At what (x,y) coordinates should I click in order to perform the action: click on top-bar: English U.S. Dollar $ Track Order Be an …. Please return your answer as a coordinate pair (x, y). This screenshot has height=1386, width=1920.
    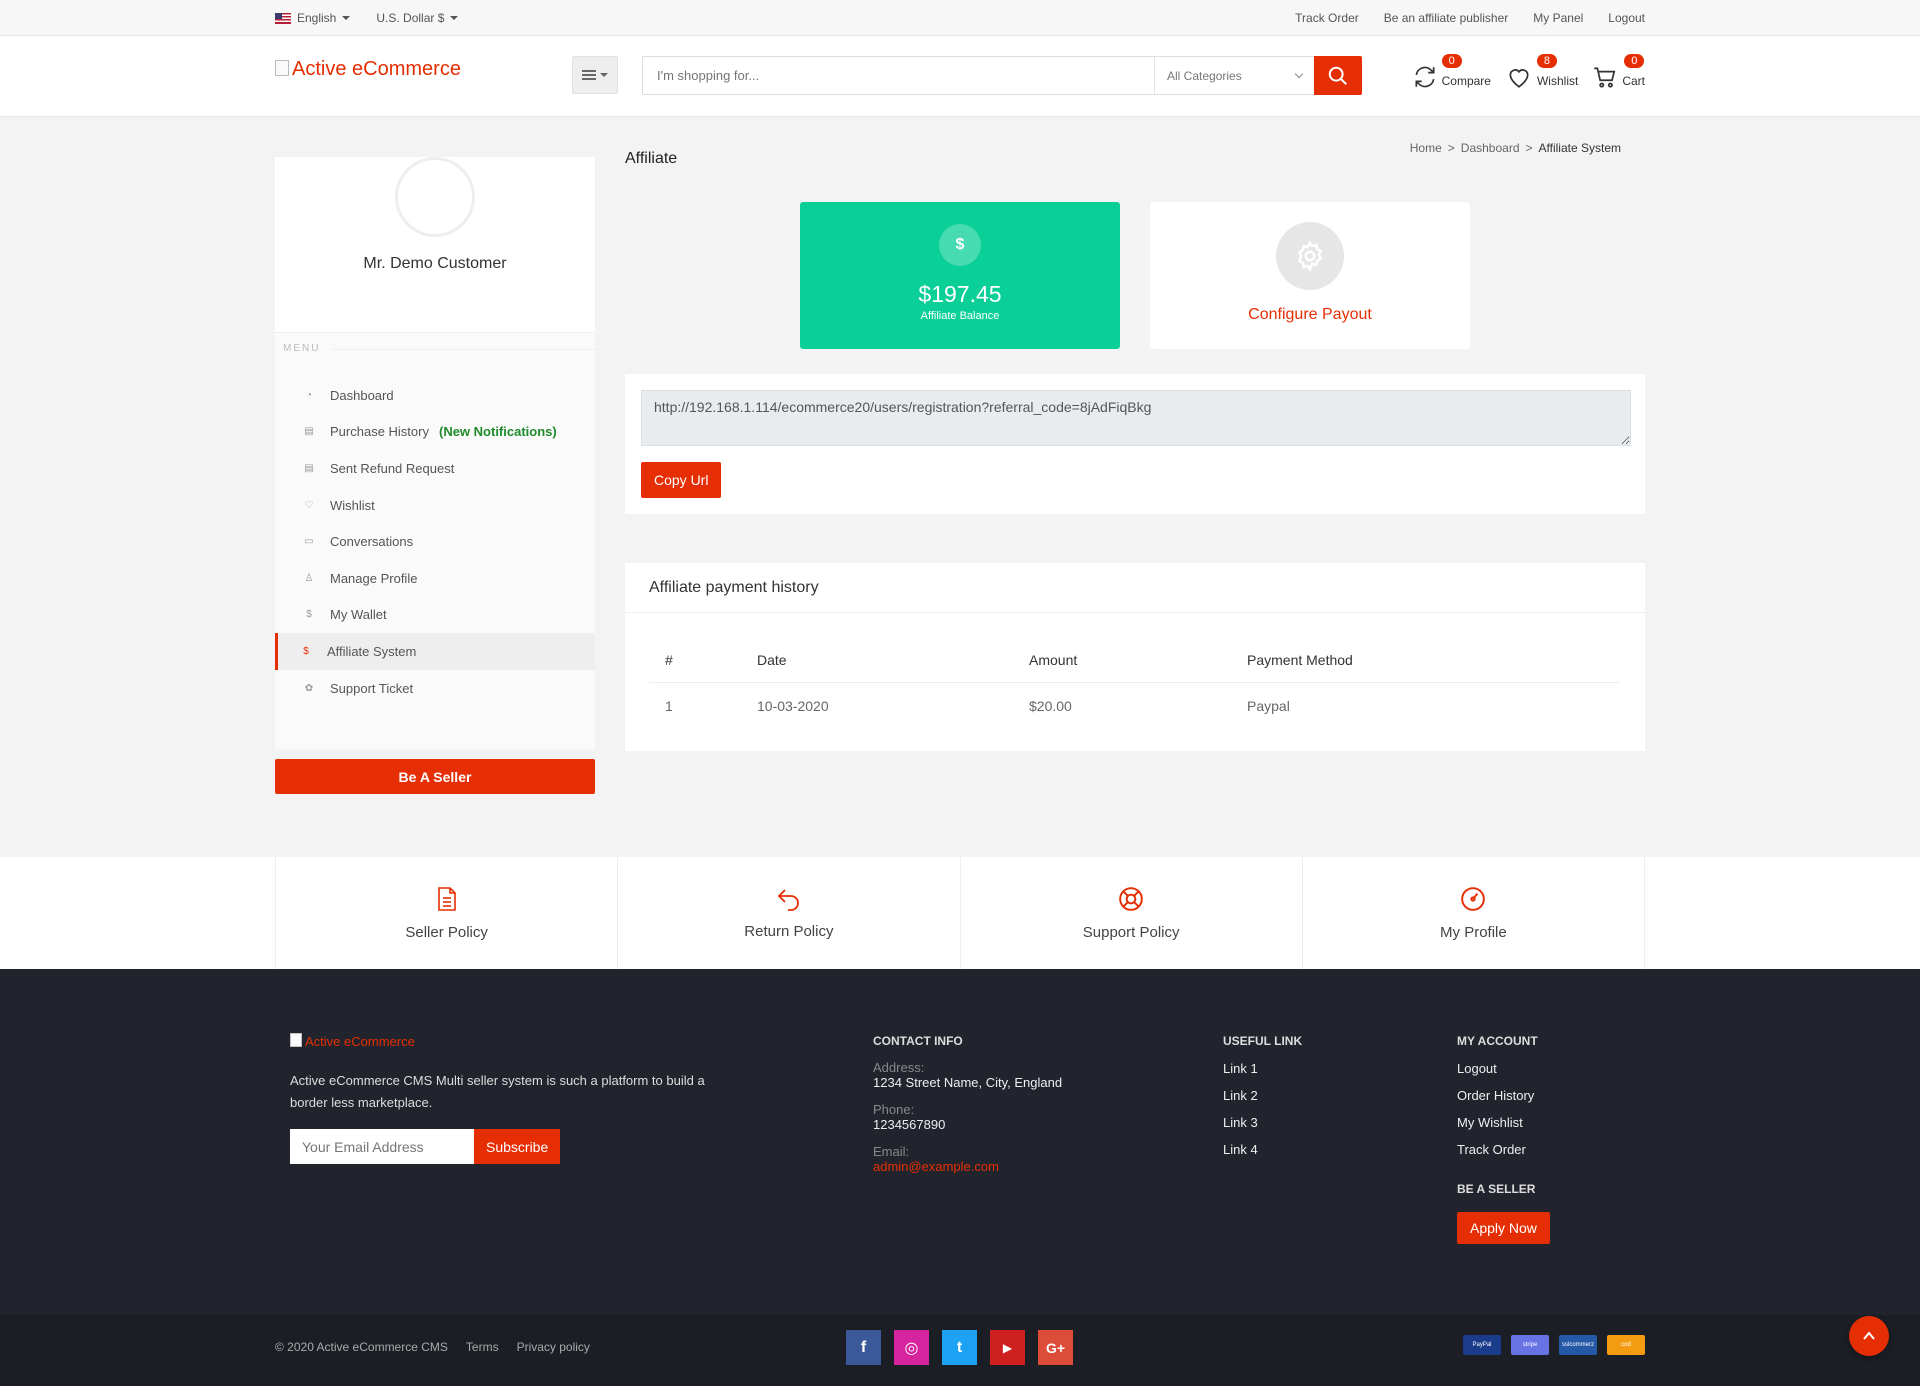
    Looking at the image, I should click on (960, 18).